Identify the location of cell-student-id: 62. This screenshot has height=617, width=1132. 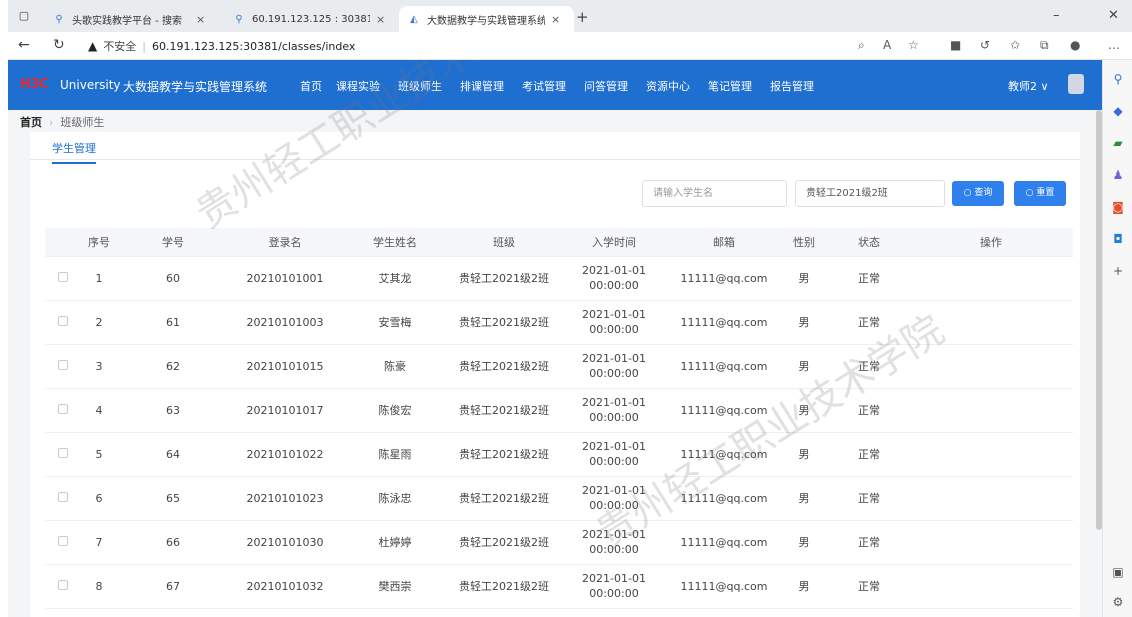
(173, 366).